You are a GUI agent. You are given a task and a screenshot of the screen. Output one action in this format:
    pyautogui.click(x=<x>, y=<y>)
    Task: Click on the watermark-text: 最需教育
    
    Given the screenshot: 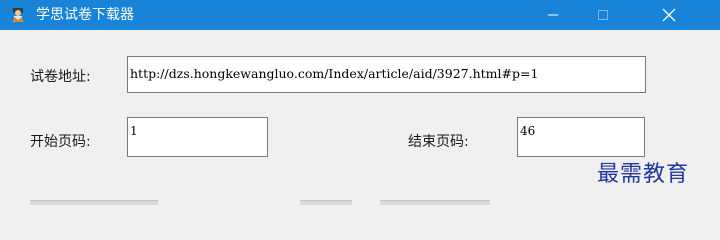 What is the action you would take?
    pyautogui.click(x=643, y=174)
    